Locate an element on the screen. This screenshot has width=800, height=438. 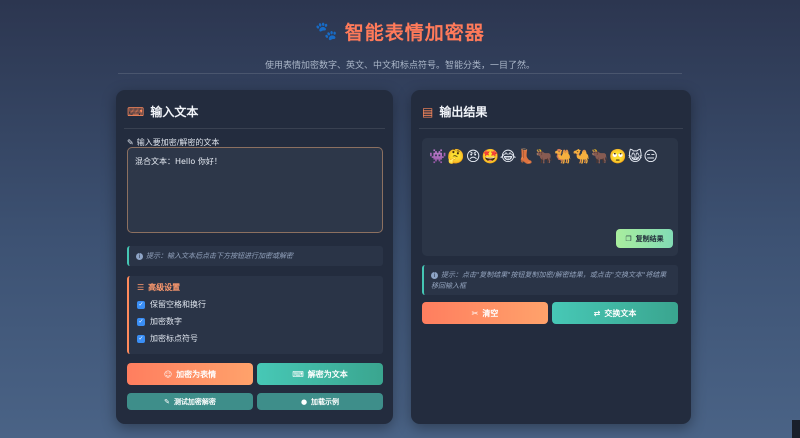
copy-icon: ❐ is located at coordinates (628, 238).